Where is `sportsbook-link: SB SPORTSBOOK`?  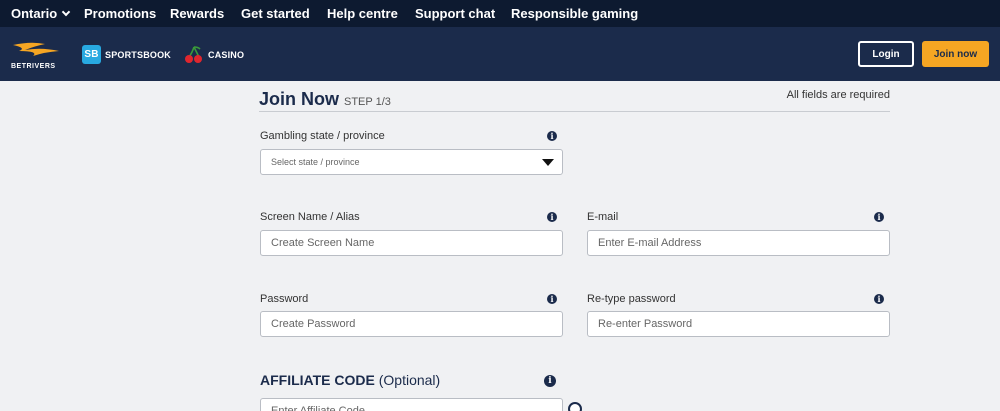
sportsbook-link: SB SPORTSBOOK is located at coordinates (126, 54).